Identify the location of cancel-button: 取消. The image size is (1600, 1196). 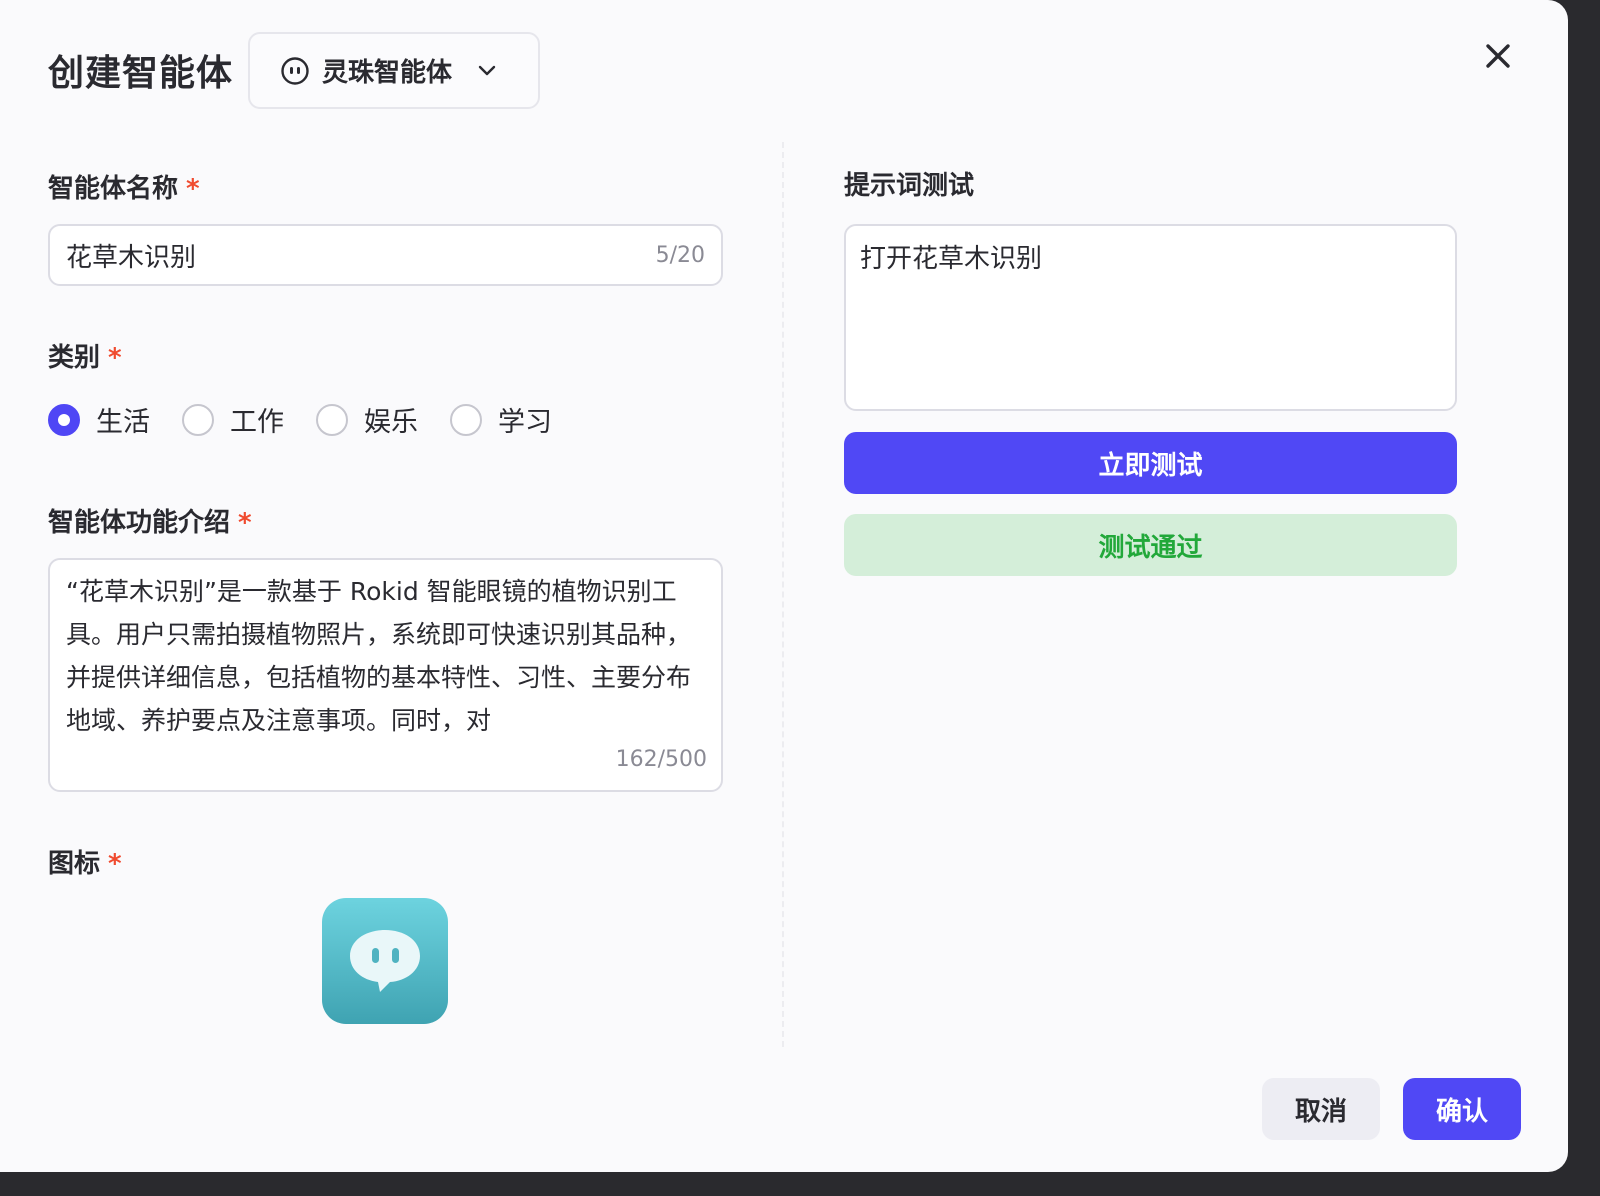
(1321, 1109).